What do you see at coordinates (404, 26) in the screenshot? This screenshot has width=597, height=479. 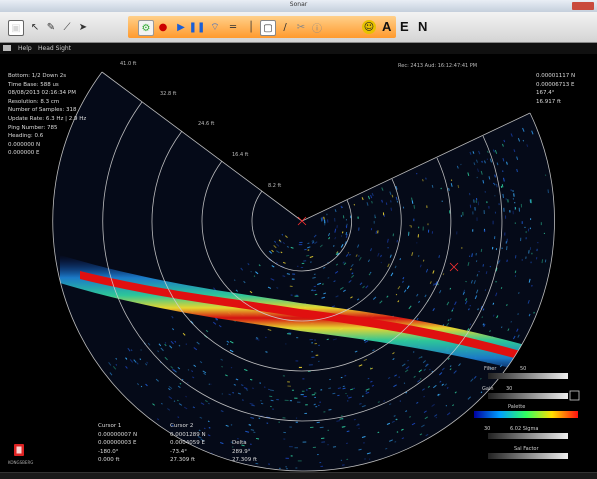 I see `toolbar-letter-e: E` at bounding box center [404, 26].